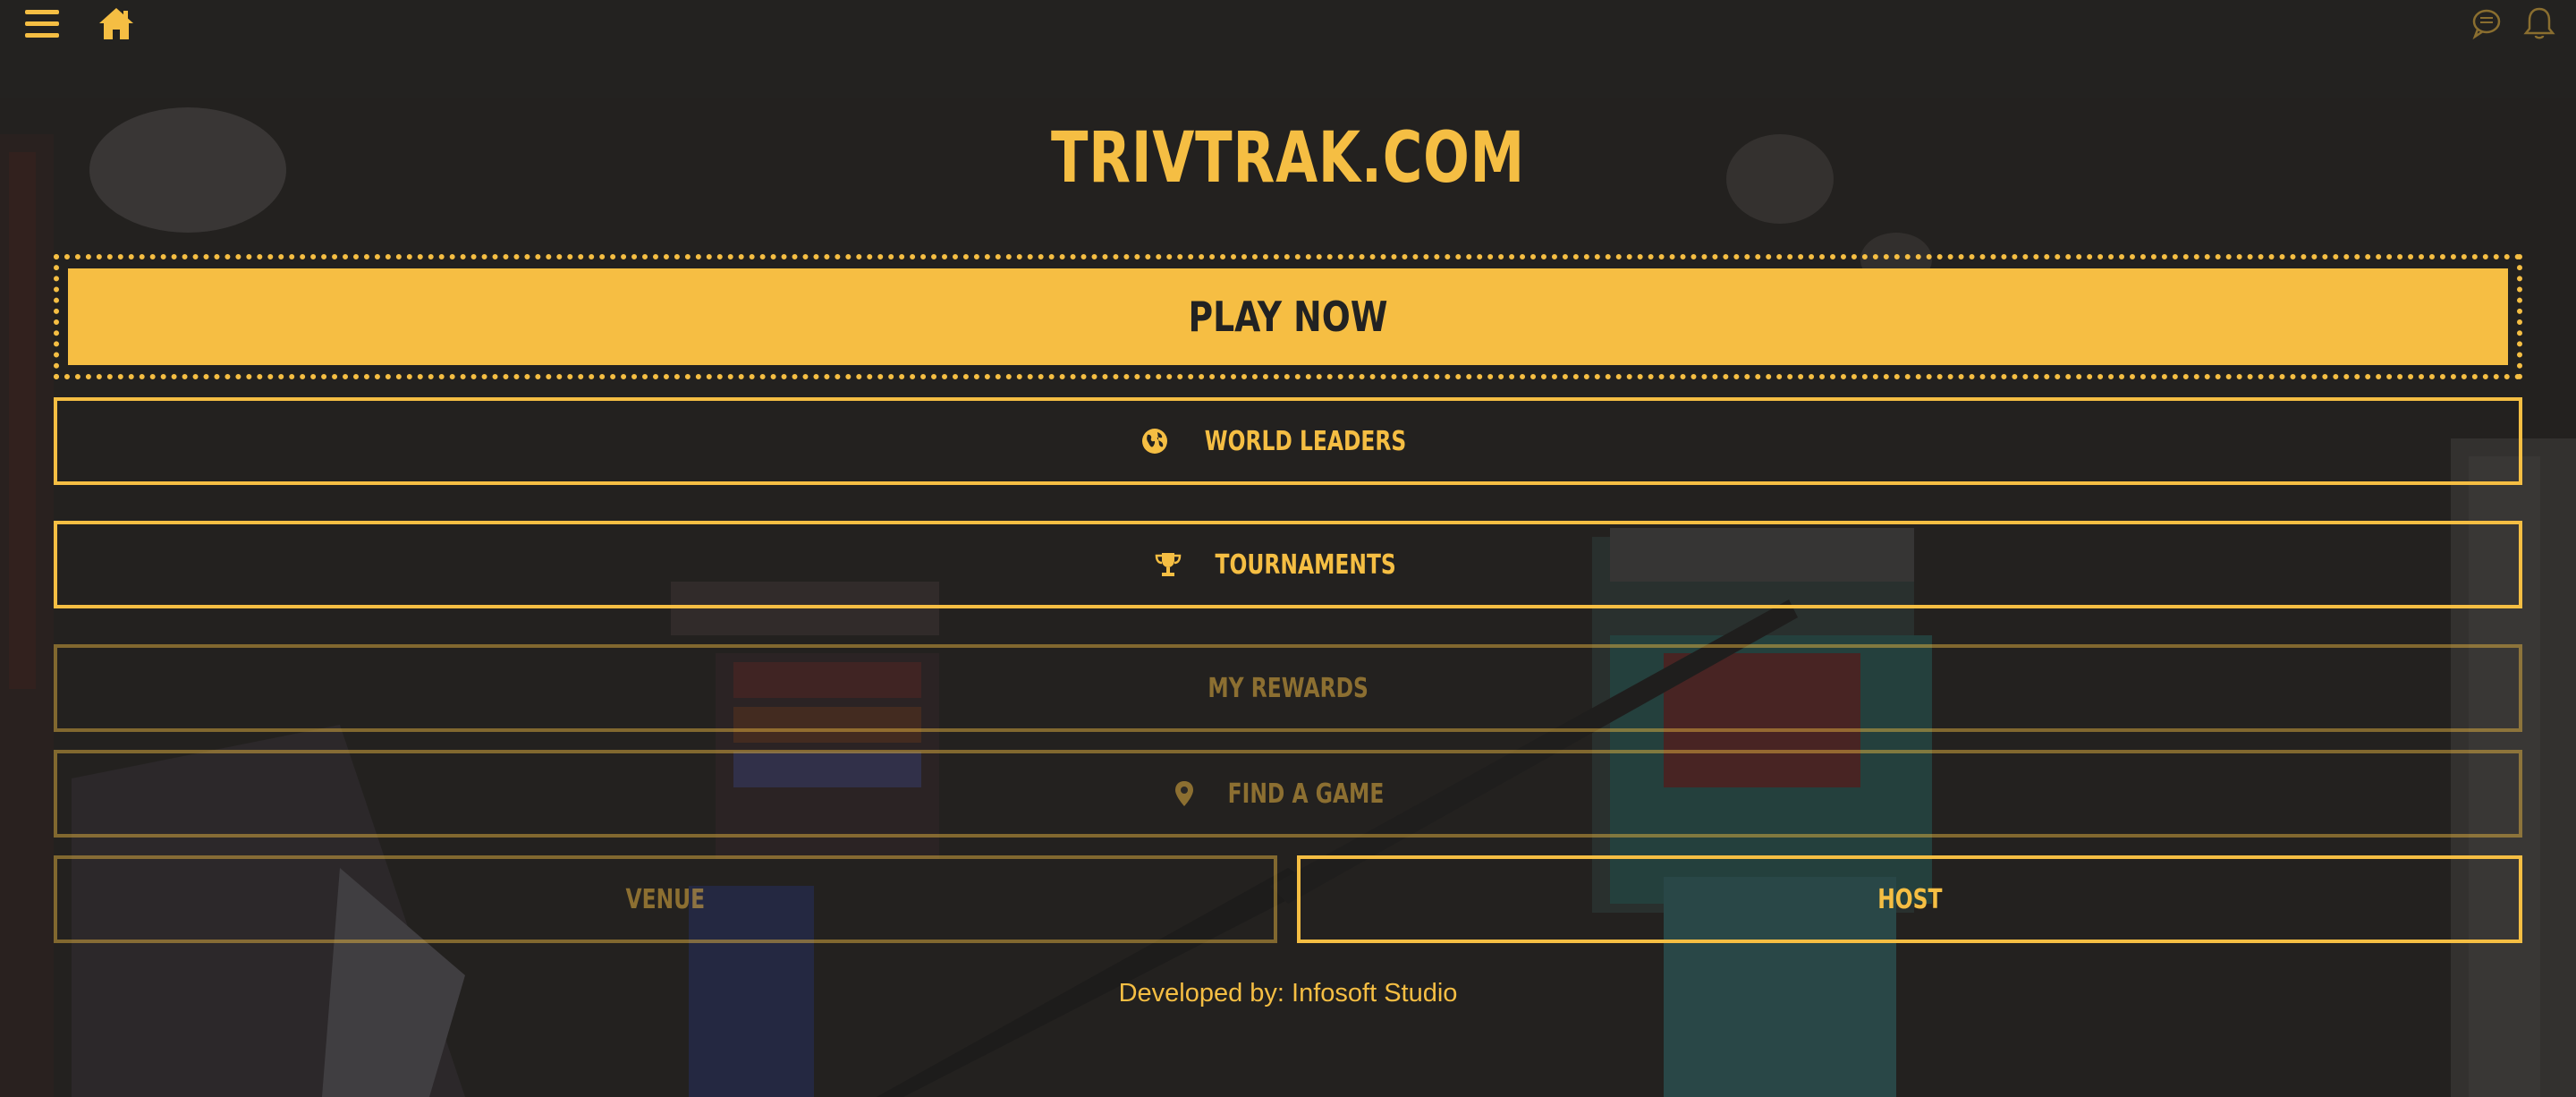 The width and height of the screenshot is (2576, 1097). I want to click on play-now-button: PLAY NOW, so click(1288, 316).